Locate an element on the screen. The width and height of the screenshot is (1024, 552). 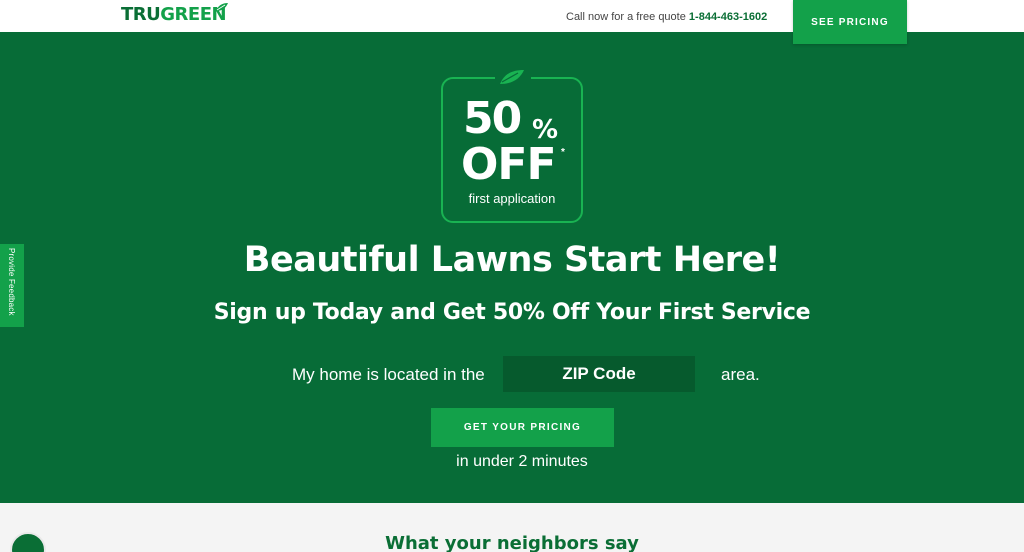
reviews-section: What your neighbors say is located at coordinates (512, 527).